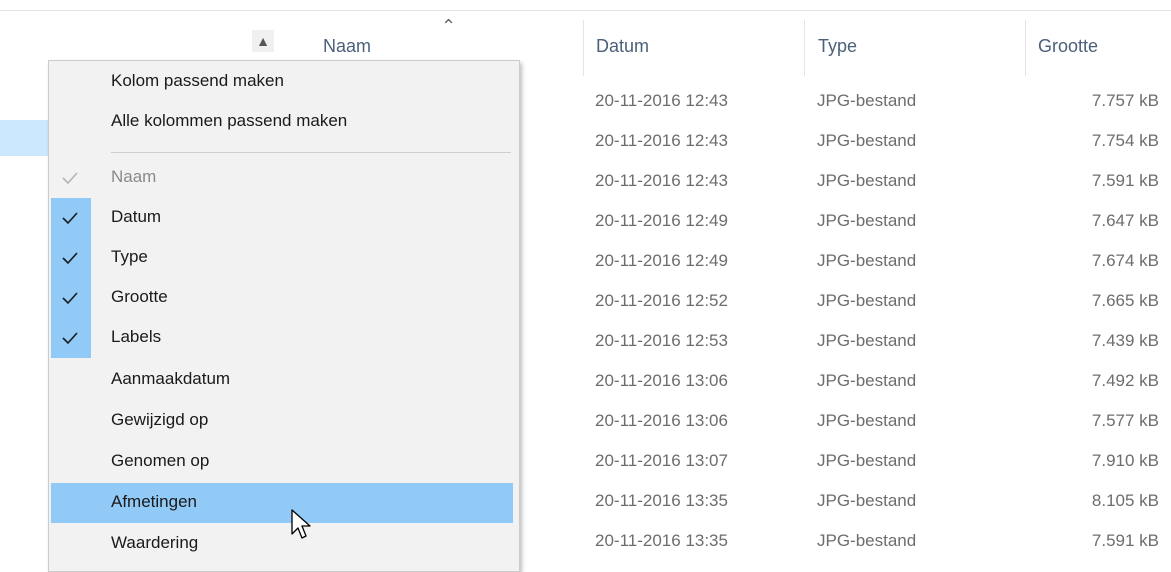 Image resolution: width=1171 pixels, height=572 pixels. What do you see at coordinates (154, 501) in the screenshot?
I see `menu-item-label: Afmetingen` at bounding box center [154, 501].